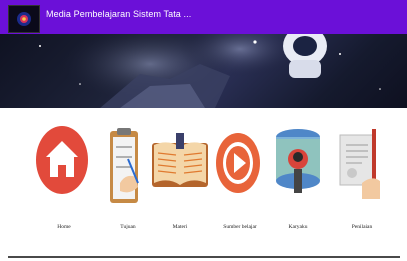 This screenshot has height=261, width=407. I want to click on menu-item-karyaku: Karyaku, so click(298, 180).